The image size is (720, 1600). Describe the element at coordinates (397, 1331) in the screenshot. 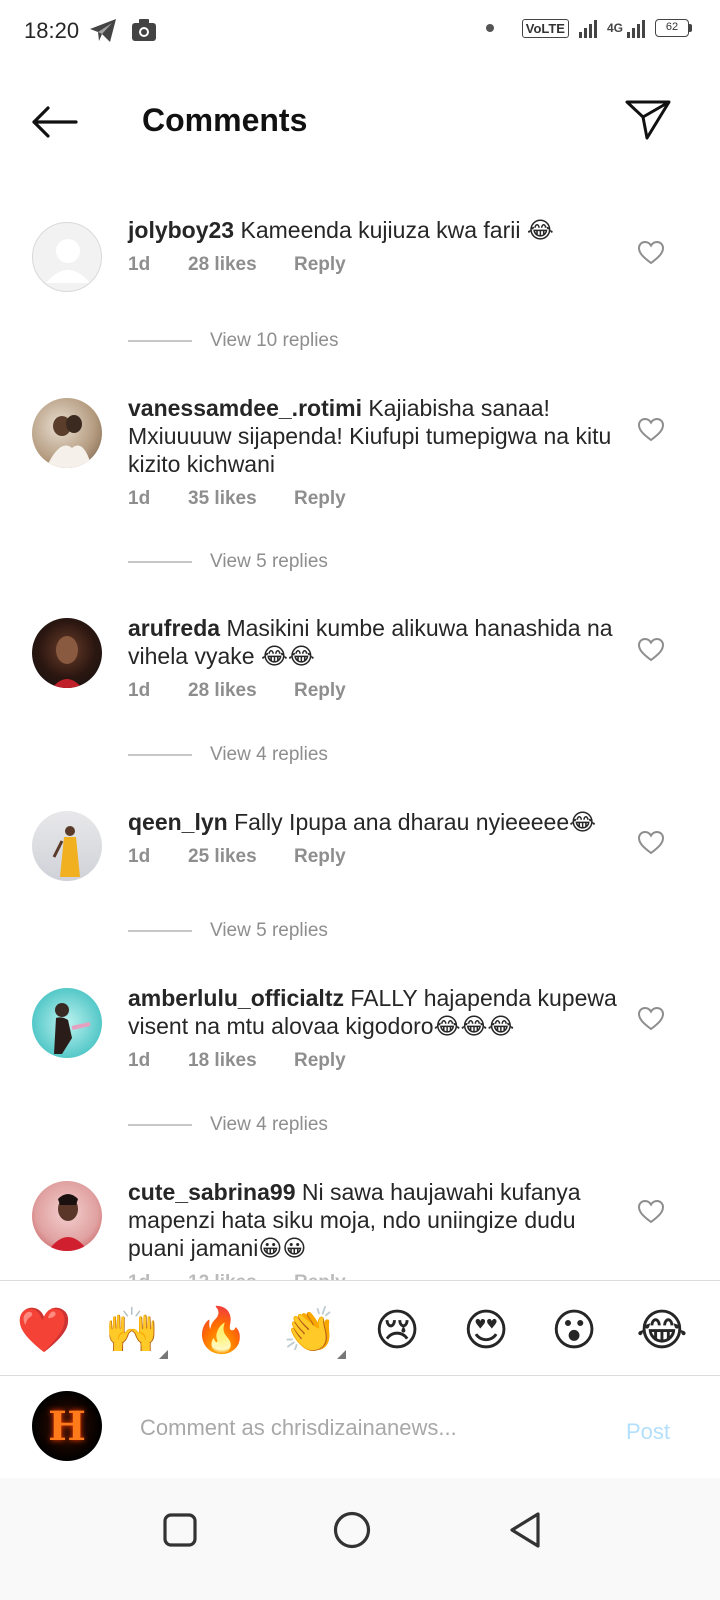

I see `emoji-crying-button: 😢` at that location.